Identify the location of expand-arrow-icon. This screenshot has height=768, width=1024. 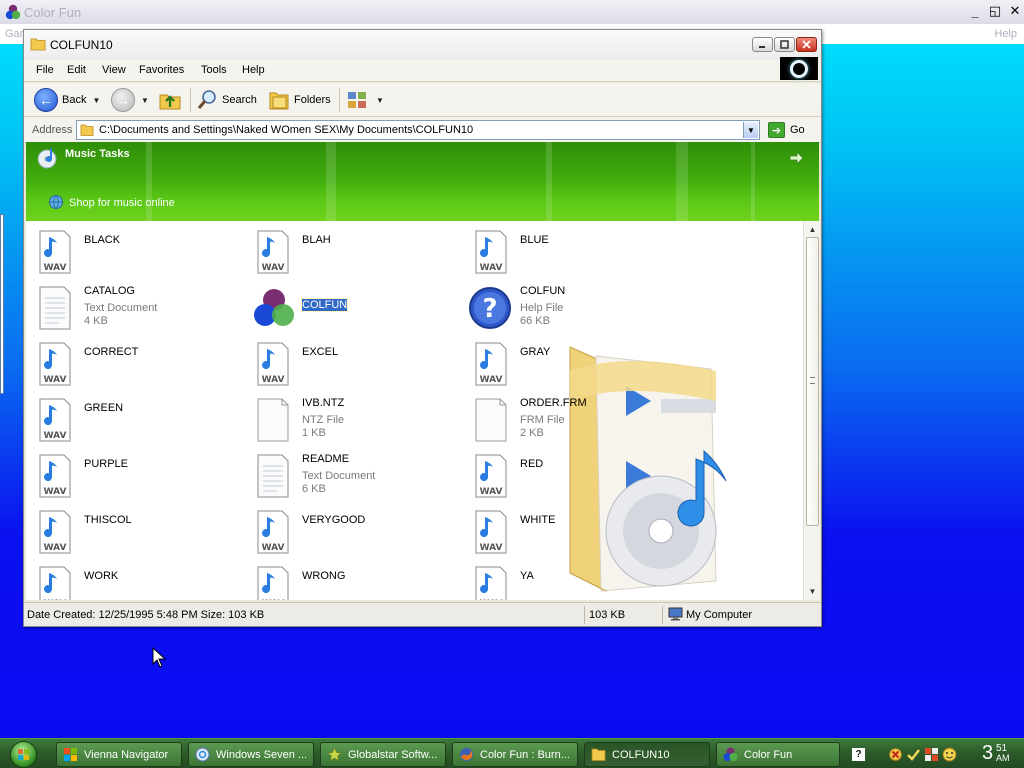
(796, 158).